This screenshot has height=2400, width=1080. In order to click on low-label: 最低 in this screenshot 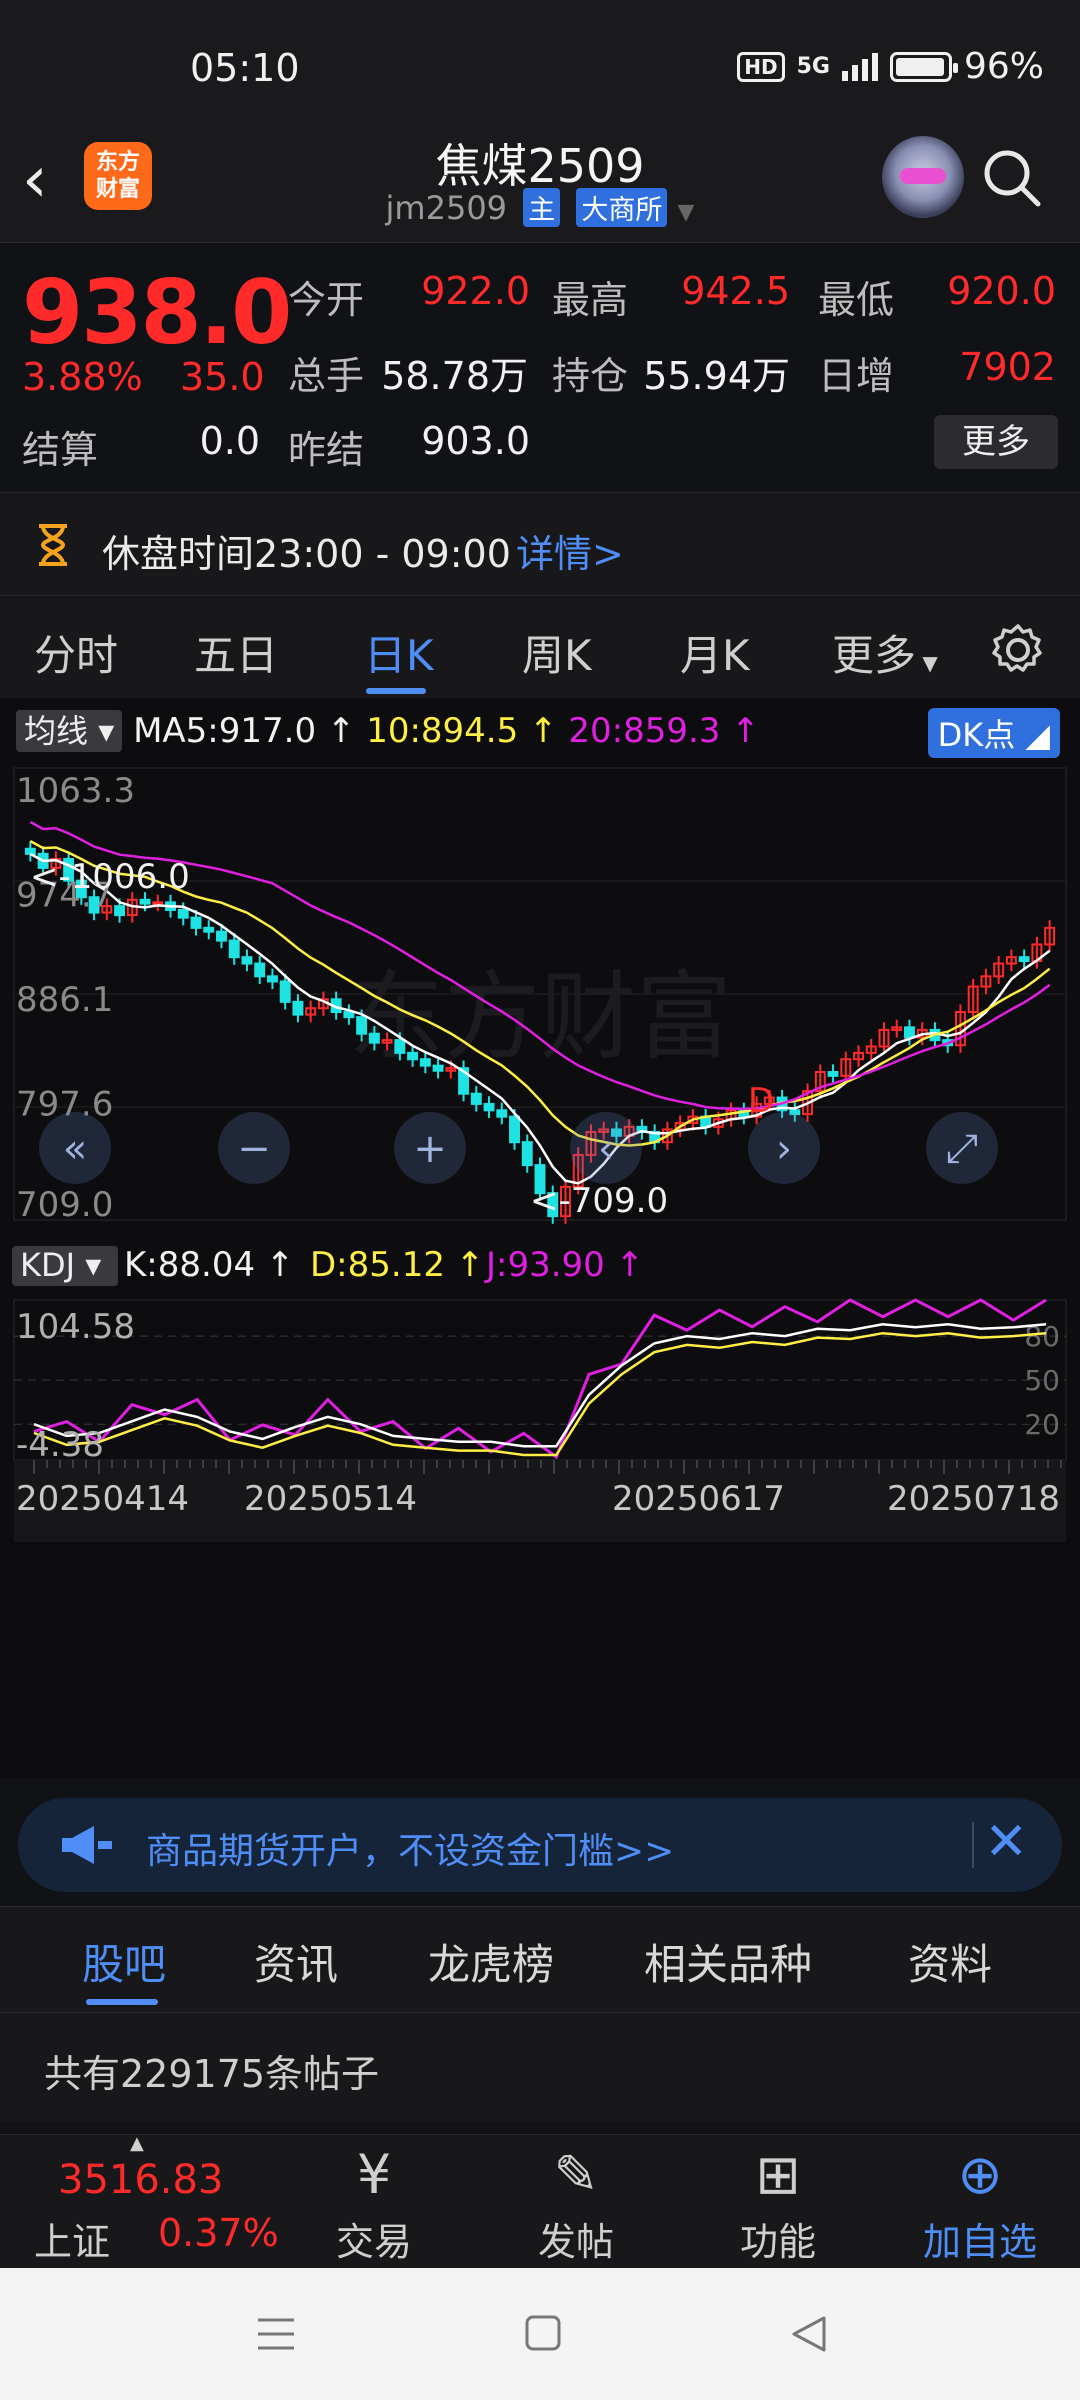, I will do `click(856, 300)`.